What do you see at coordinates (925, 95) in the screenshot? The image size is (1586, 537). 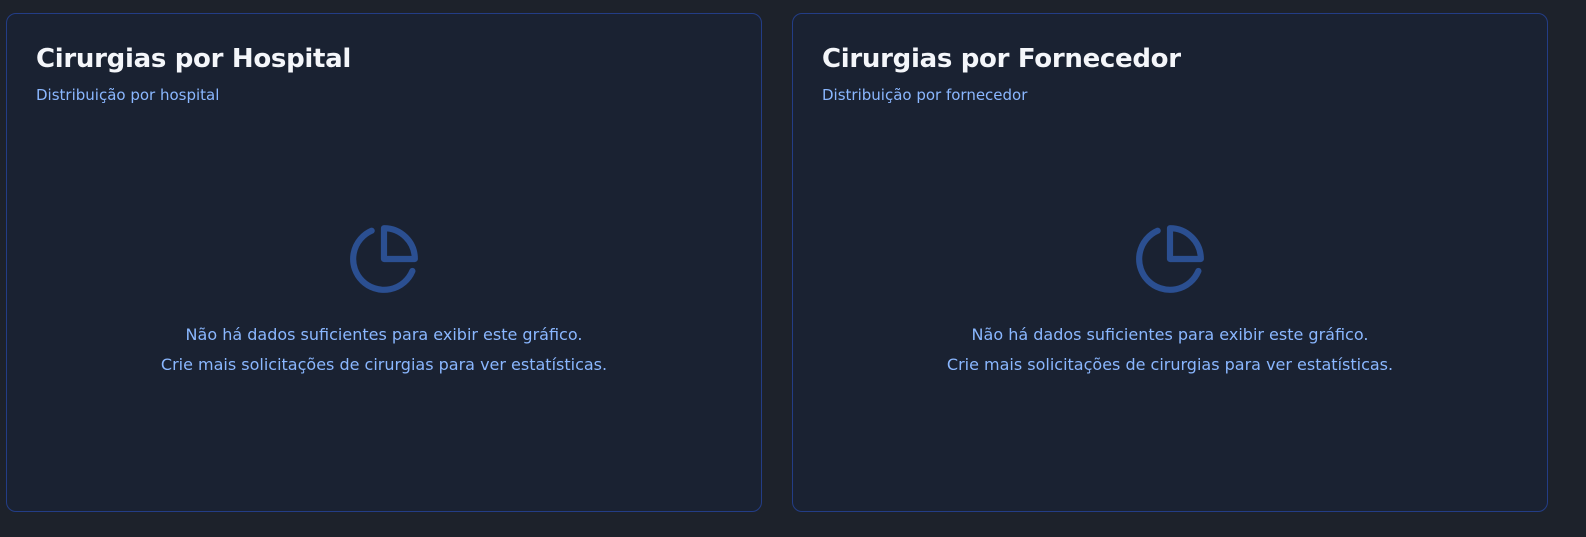 I see `card-subtitle: Distribuição por fornecedor` at bounding box center [925, 95].